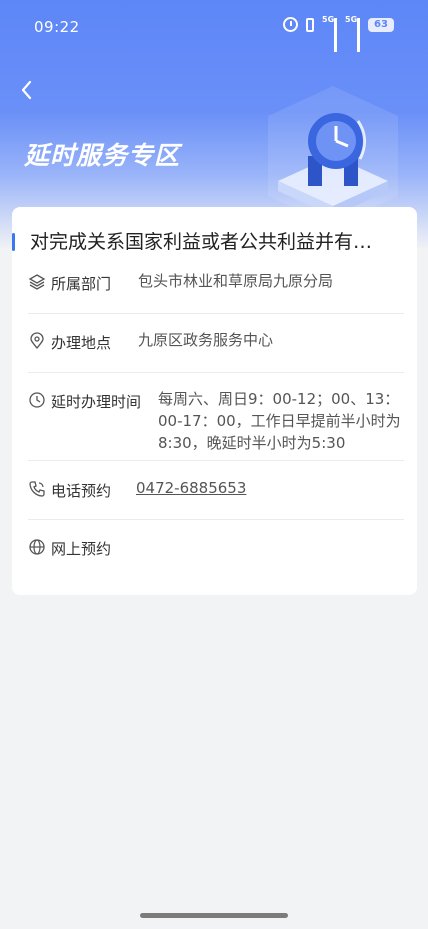 The height and width of the screenshot is (929, 428). Describe the element at coordinates (381, 24) in the screenshot. I see `battery-icon: 63` at that location.